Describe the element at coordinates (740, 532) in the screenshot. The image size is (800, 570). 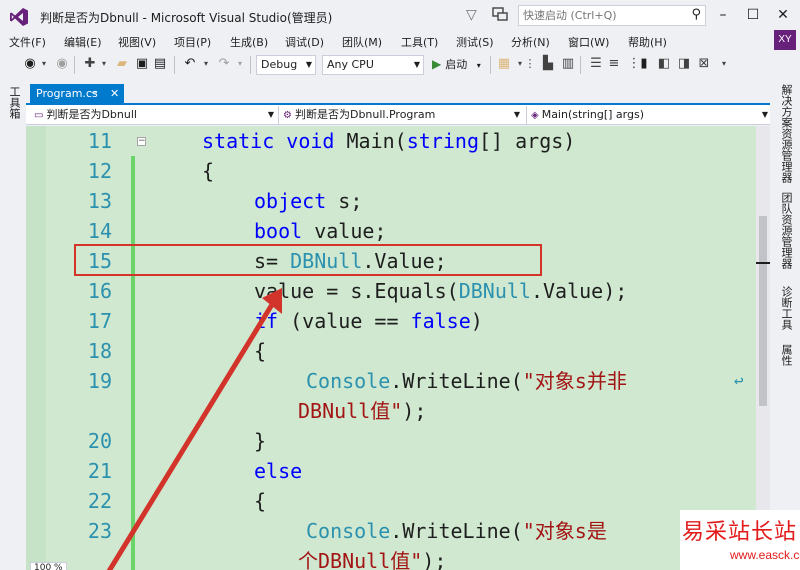
I see `watermark-text: 易采站长站` at that location.